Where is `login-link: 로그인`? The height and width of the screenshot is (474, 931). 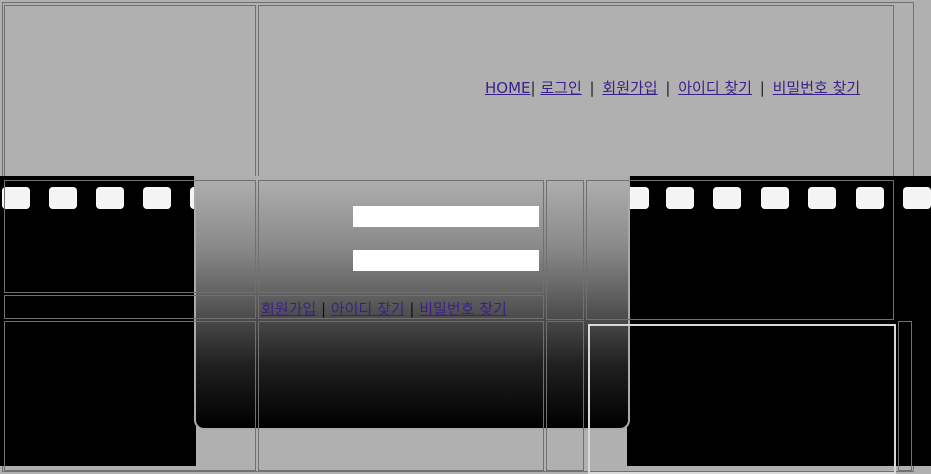 login-link: 로그인 is located at coordinates (560, 88).